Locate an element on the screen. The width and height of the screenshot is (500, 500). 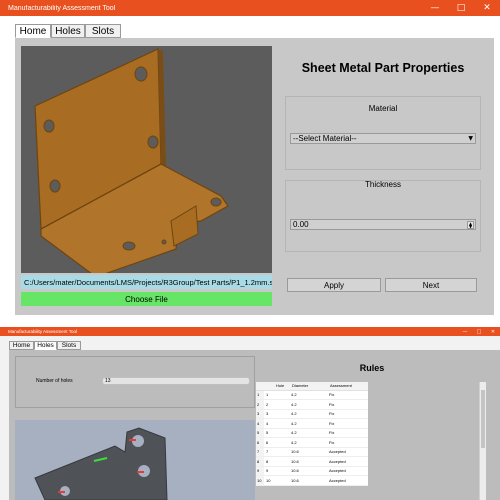
table-cell: 4 is located at coordinates (276, 423).